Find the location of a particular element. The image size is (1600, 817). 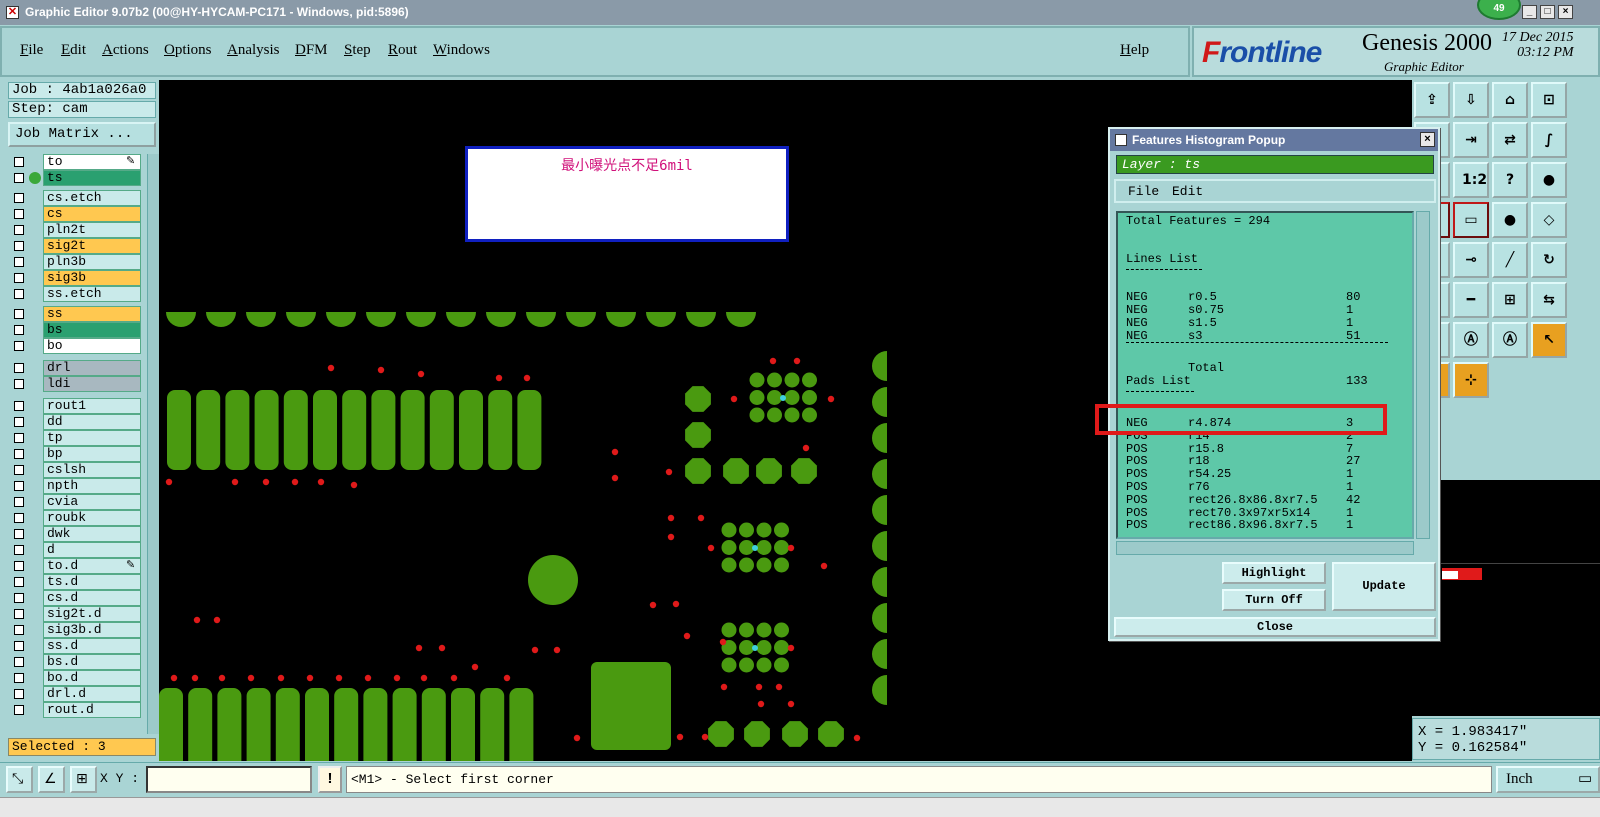

export-icon: ⇩ is located at coordinates (1471, 100).